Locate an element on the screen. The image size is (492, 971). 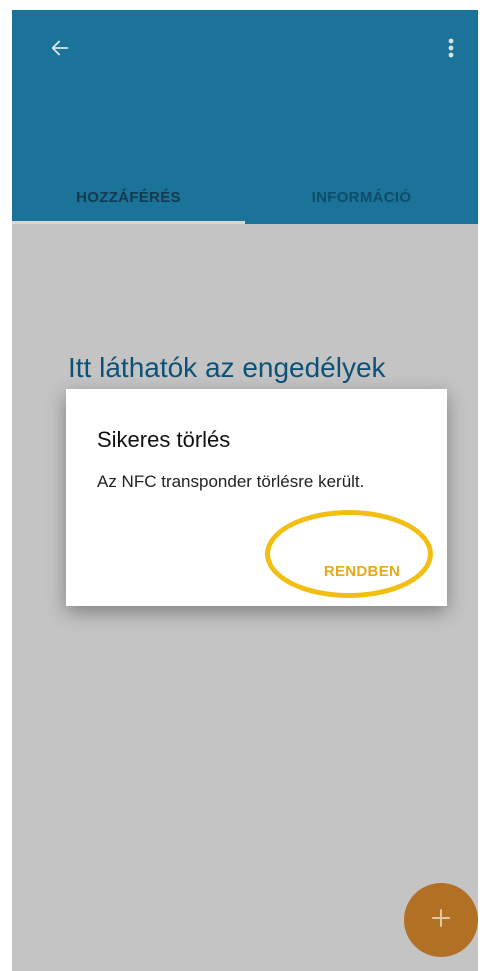
tab-bar: HOZZÁFÉRÉS INFORMÁCIÓ is located at coordinates (245, 197).